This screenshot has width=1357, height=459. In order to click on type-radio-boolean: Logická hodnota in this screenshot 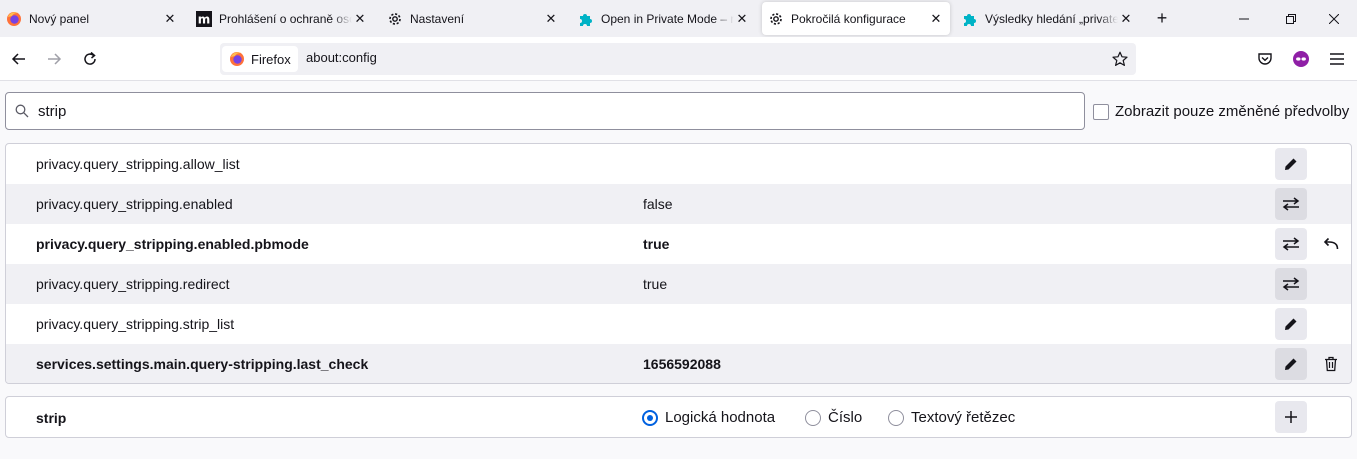, I will do `click(708, 417)`.